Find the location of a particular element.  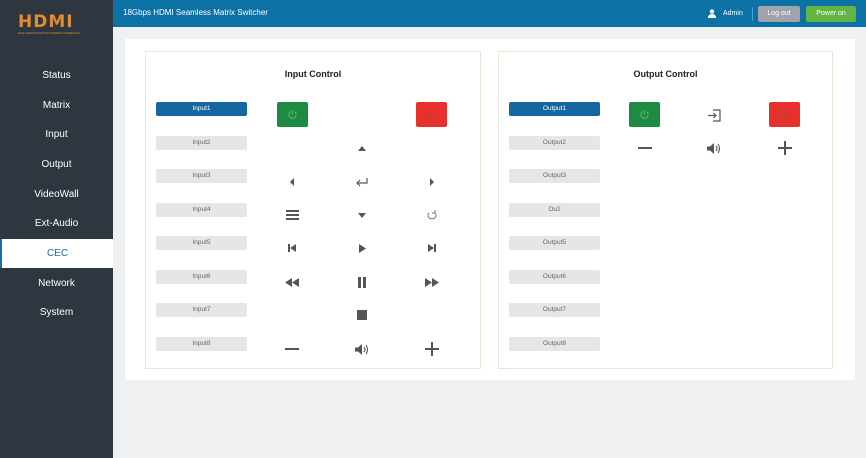

sidebar-item-matrix: Matrix is located at coordinates (56, 105).